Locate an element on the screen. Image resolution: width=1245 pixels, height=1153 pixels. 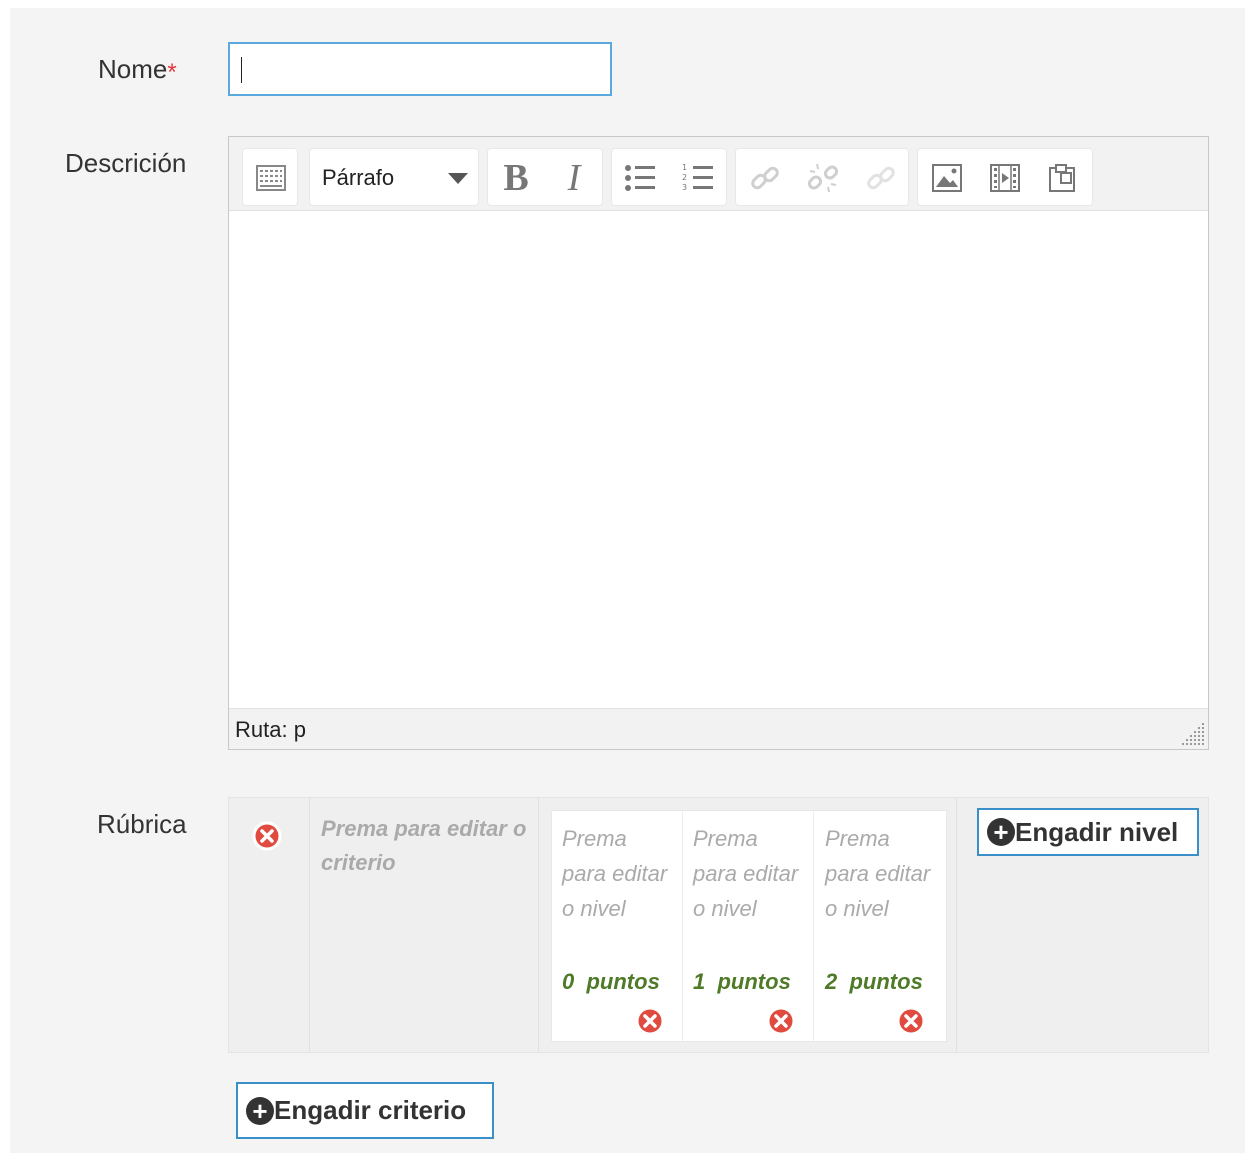
bold-button: B is located at coordinates (516, 178).